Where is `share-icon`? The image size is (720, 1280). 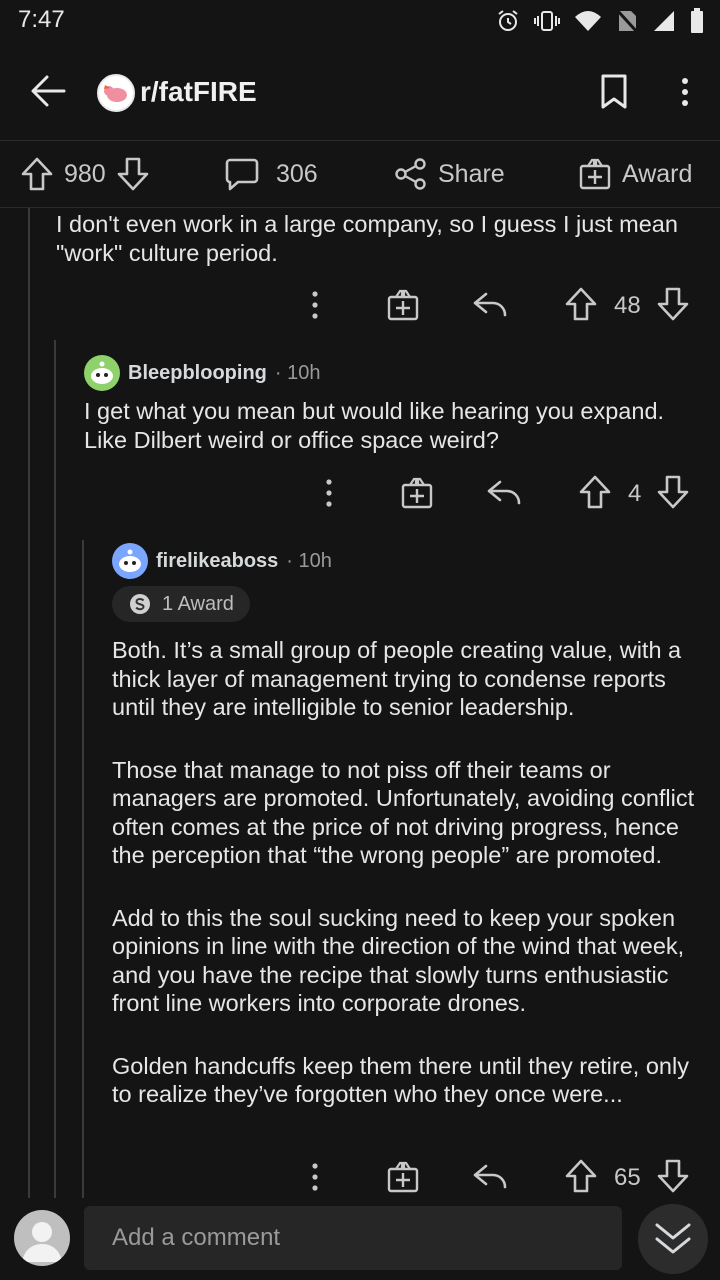 share-icon is located at coordinates (410, 174).